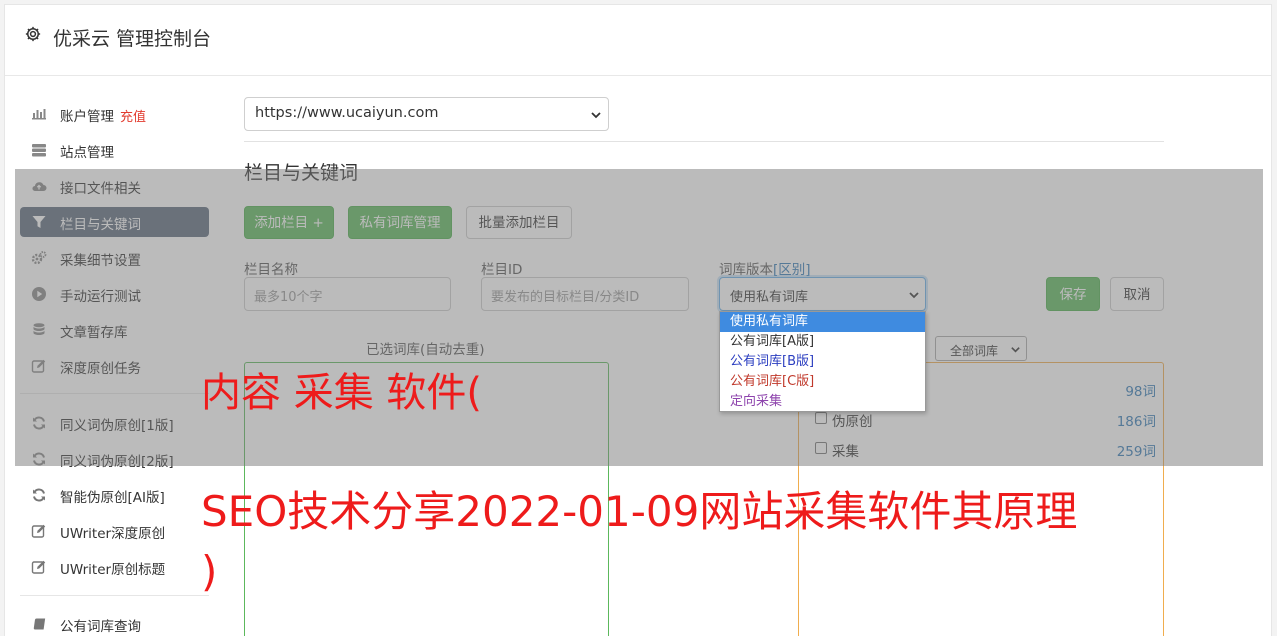 The image size is (1277, 636). Describe the element at coordinates (271, 270) in the screenshot. I see `column-name-label: 栏目名称` at that location.